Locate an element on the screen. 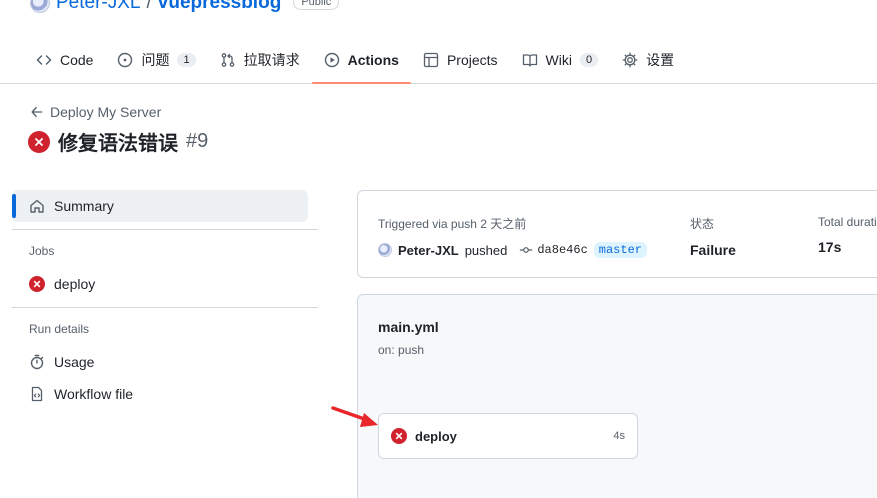  tab-label: 设置 is located at coordinates (660, 60).